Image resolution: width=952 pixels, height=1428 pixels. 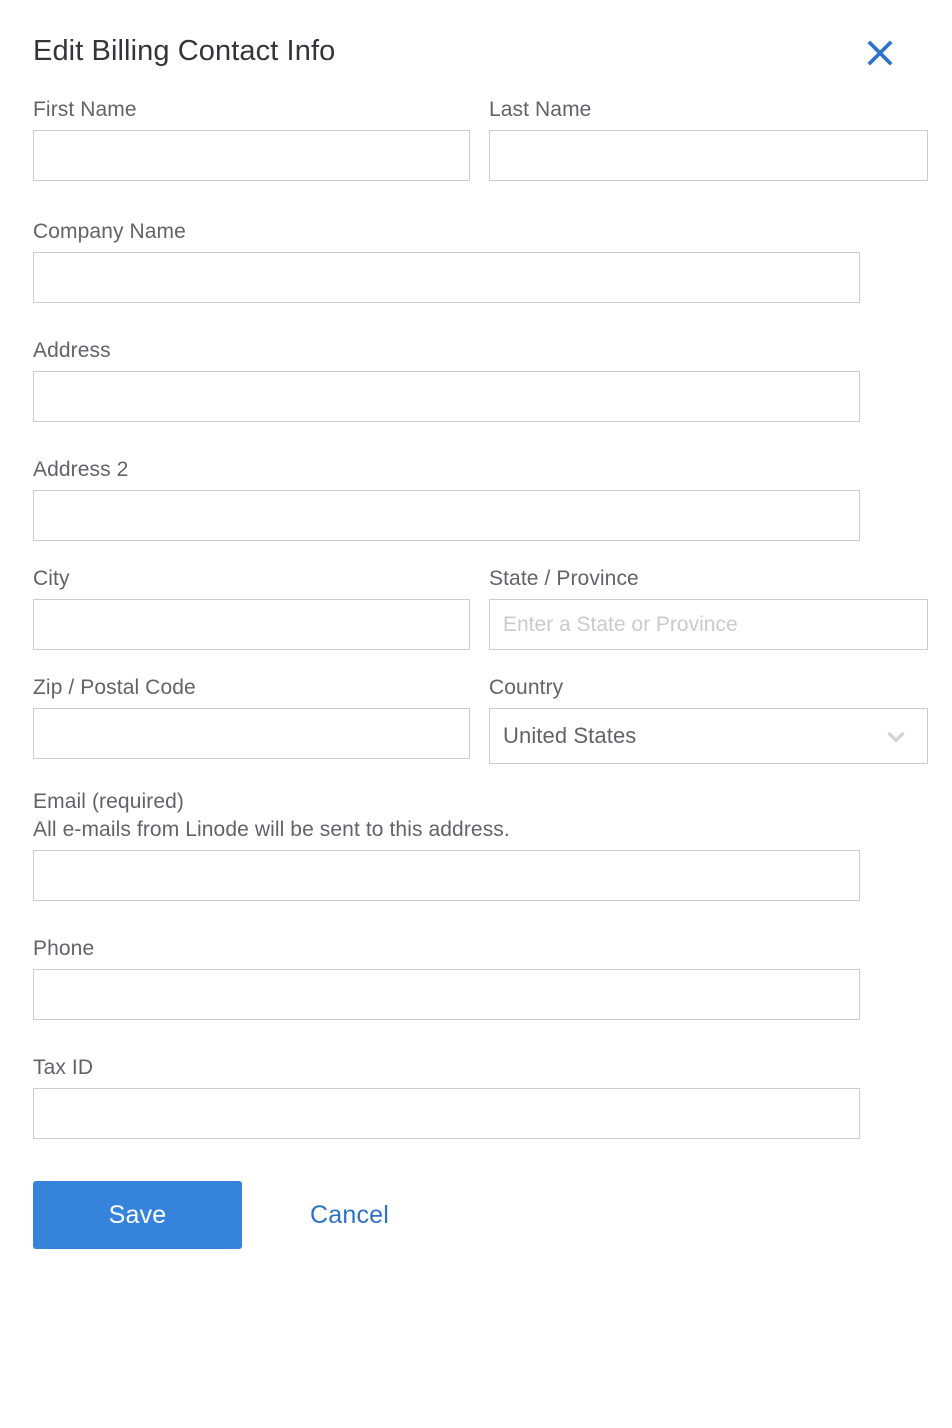 I want to click on last-name-input, so click(x=708, y=155).